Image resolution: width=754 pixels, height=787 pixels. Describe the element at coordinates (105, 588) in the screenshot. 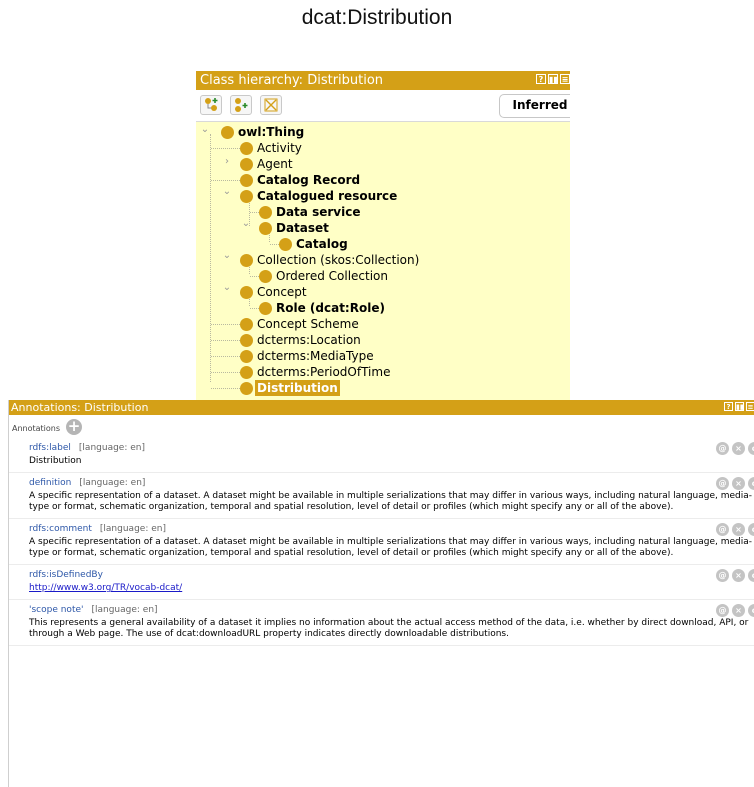

I see `defined-by-link: http://www.w3.org/TR/vocab-dcat/` at that location.